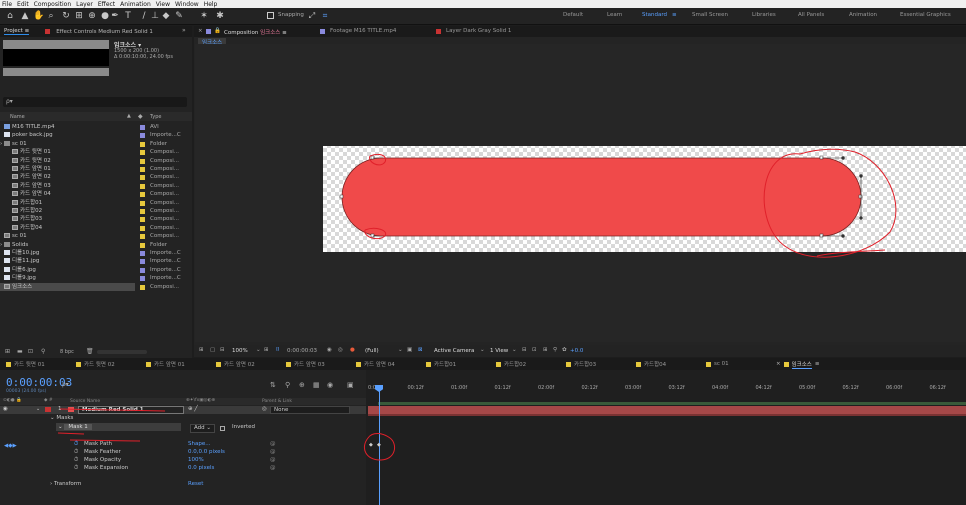 The height and width of the screenshot is (505, 966). Describe the element at coordinates (266, 350) in the screenshot. I see `grid-icon: ⊞` at that location.